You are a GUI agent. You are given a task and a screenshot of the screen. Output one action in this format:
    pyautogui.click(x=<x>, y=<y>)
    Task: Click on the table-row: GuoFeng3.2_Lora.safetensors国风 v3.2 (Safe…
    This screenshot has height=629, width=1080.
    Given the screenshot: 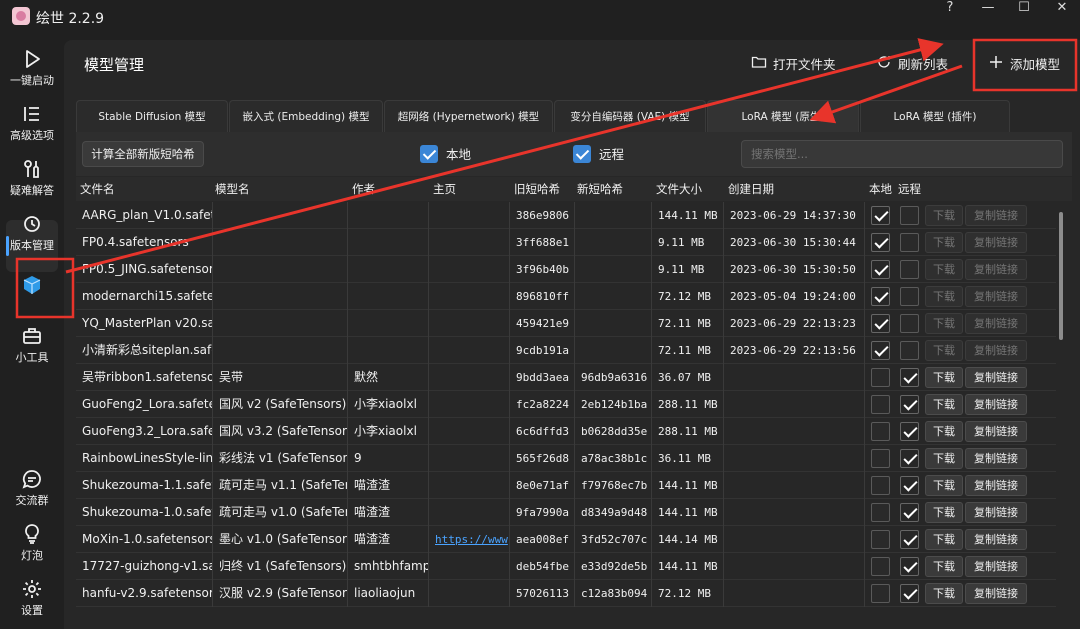 What is the action you would take?
    pyautogui.click(x=566, y=431)
    